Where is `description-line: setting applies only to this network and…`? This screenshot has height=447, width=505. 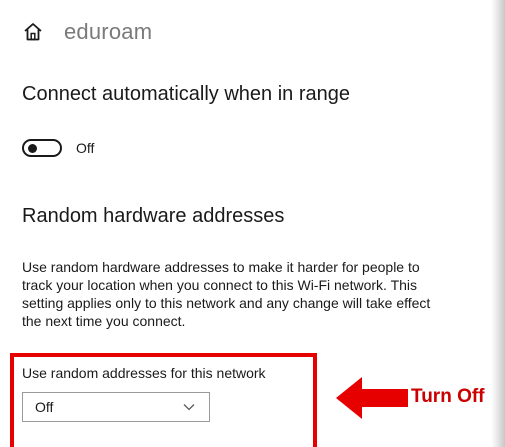
description-line: setting applies only to this network and… is located at coordinates (226, 303).